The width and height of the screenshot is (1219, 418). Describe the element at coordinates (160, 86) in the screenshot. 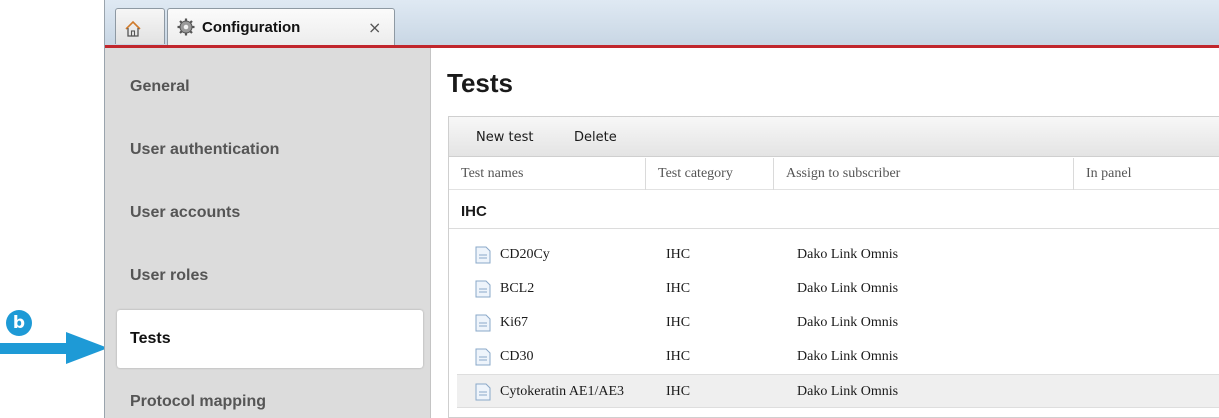

I see `sidebar-item-label: General` at that location.